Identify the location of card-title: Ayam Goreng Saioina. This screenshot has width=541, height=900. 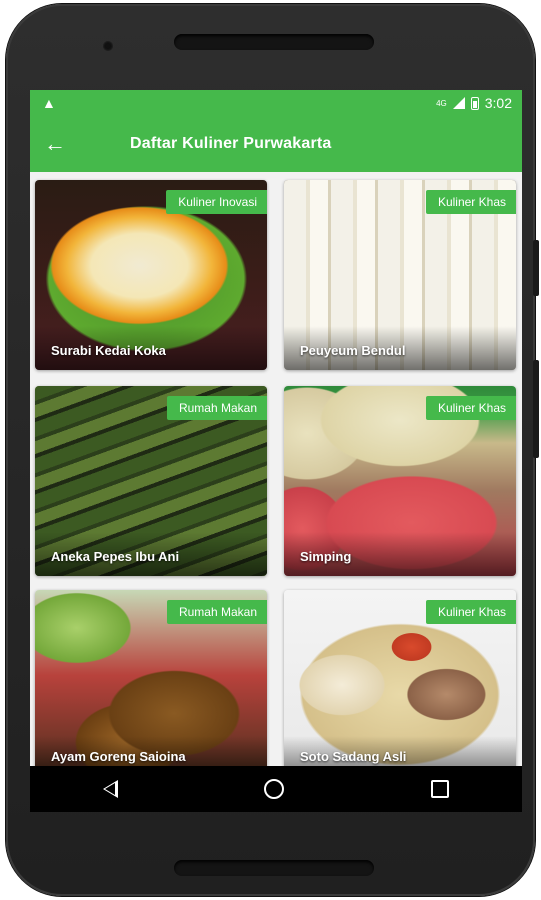
(118, 756).